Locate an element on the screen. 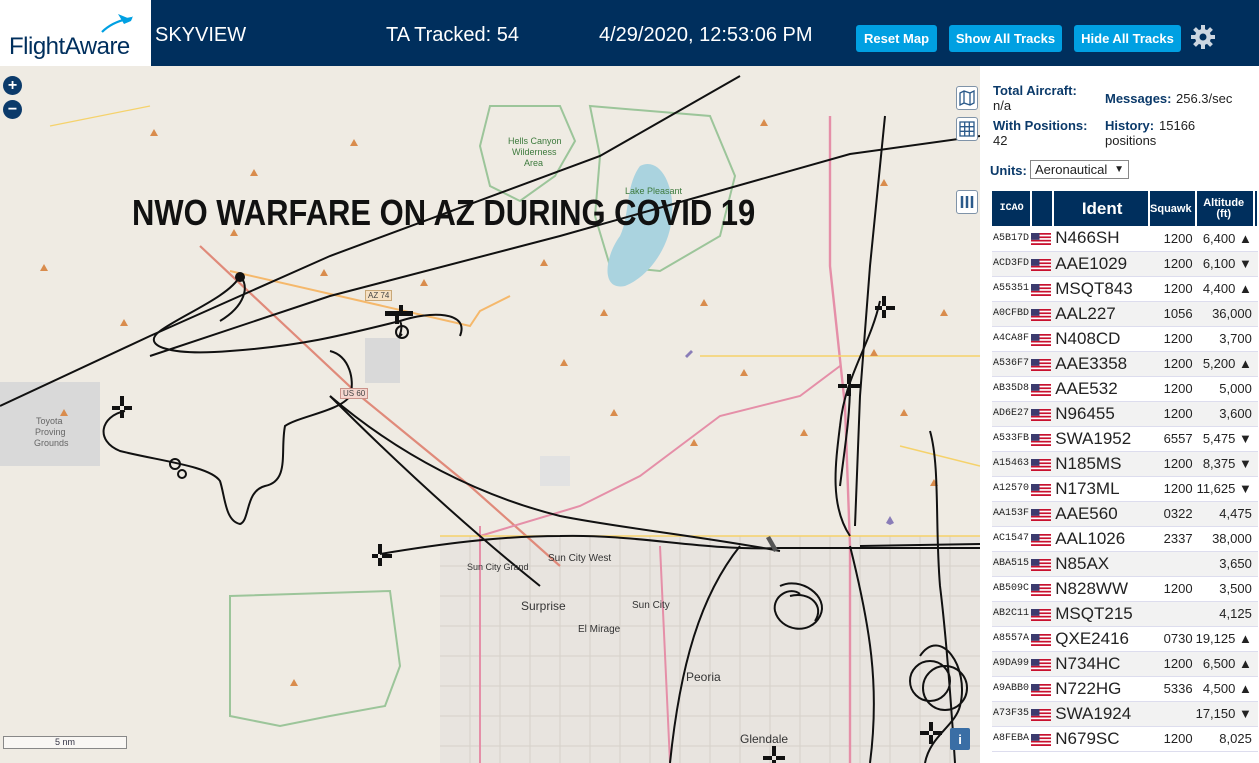 The image size is (1259, 763). table-row: A5B17D N466SH 1200 6,400 ▲ is located at coordinates (1125, 239).